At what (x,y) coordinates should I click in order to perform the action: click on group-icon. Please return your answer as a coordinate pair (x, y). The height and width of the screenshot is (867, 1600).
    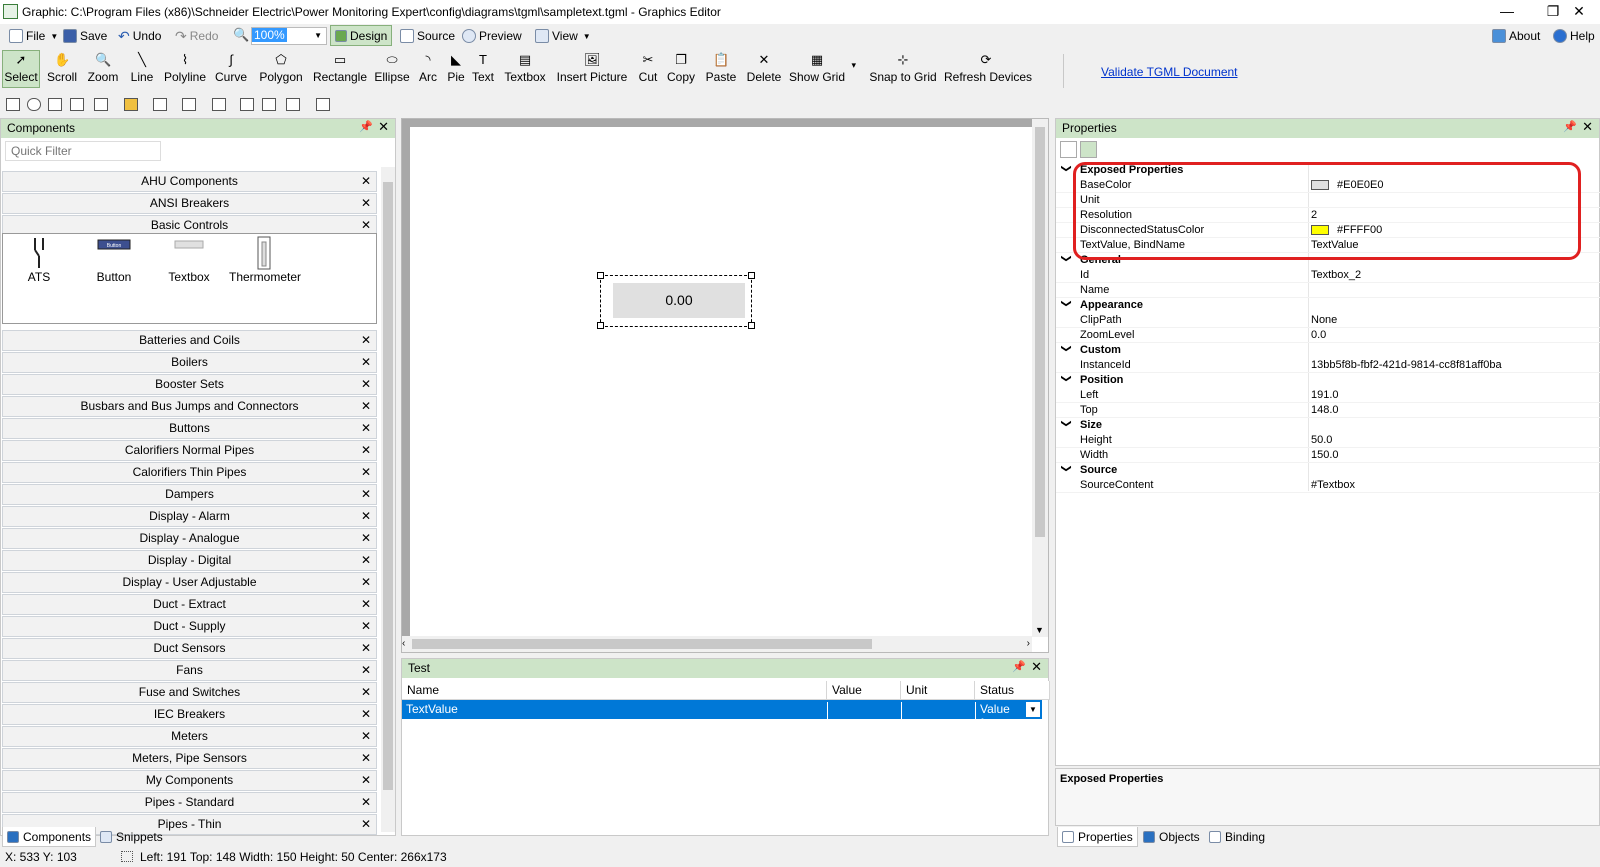
    Looking at the image, I should click on (77, 104).